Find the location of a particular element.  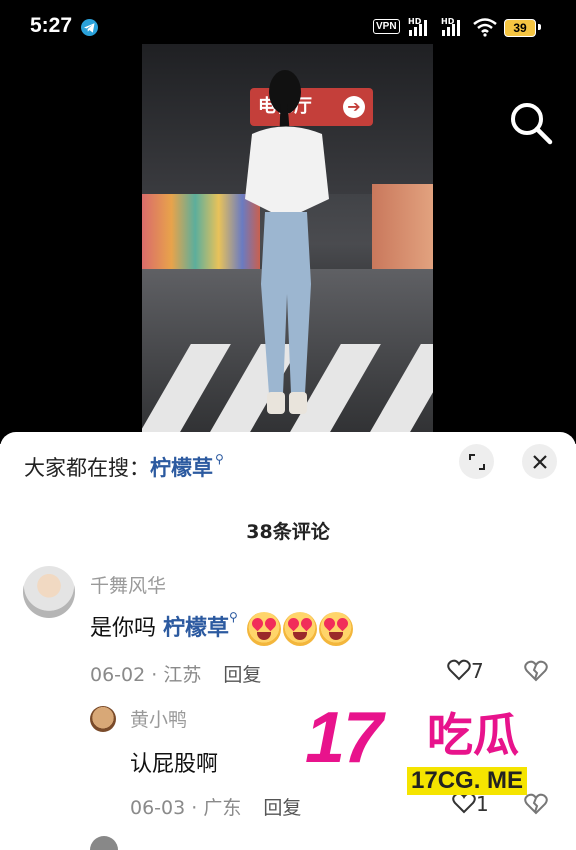

expand-button is located at coordinates (476, 461).